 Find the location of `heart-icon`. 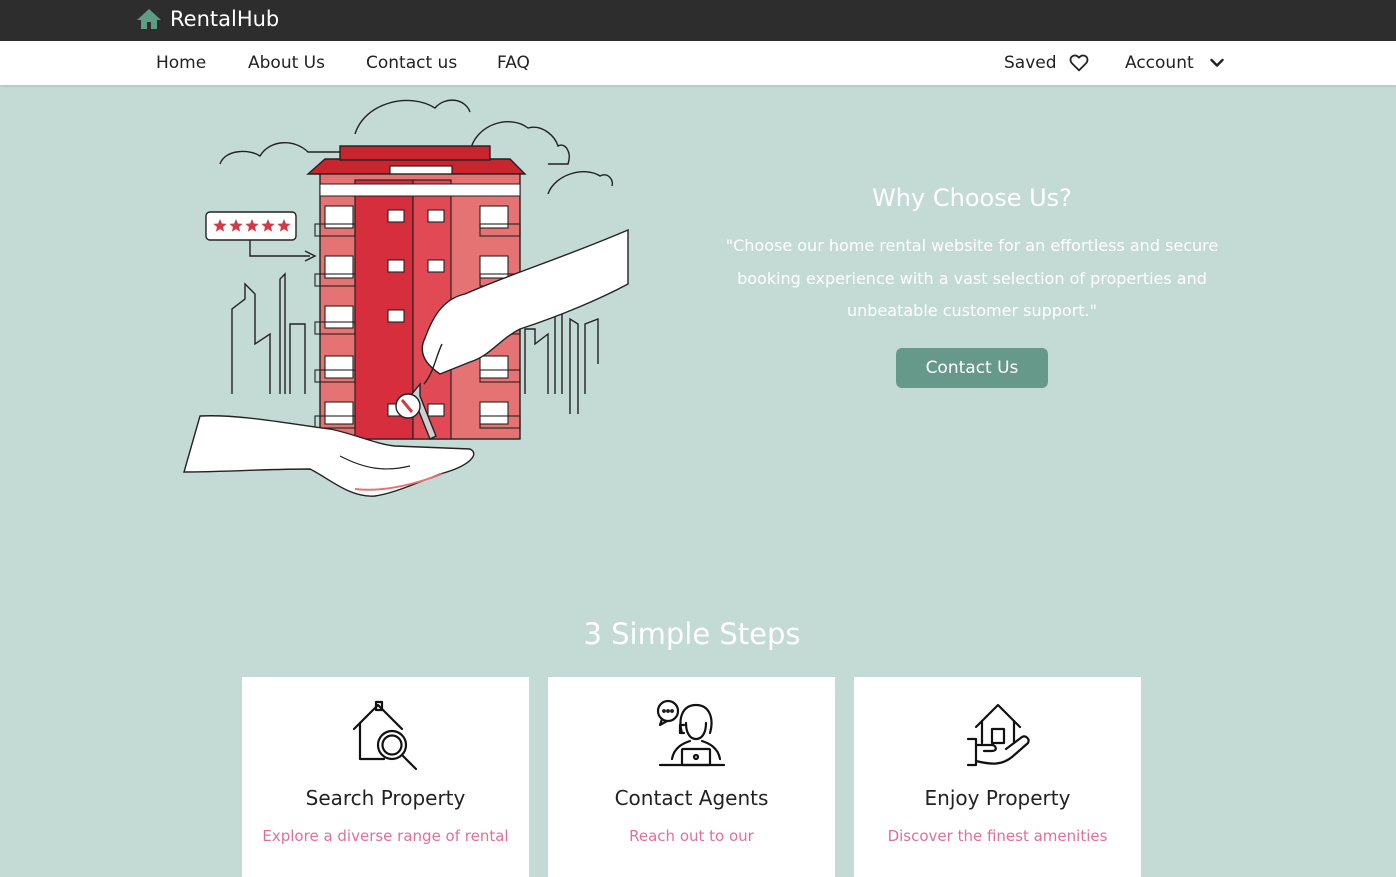

heart-icon is located at coordinates (1078, 63).